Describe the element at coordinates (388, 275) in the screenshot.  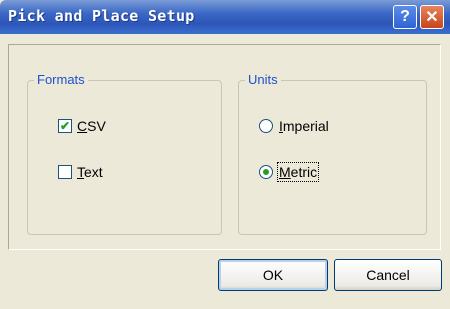
I see `cancel-button: Cancel` at that location.